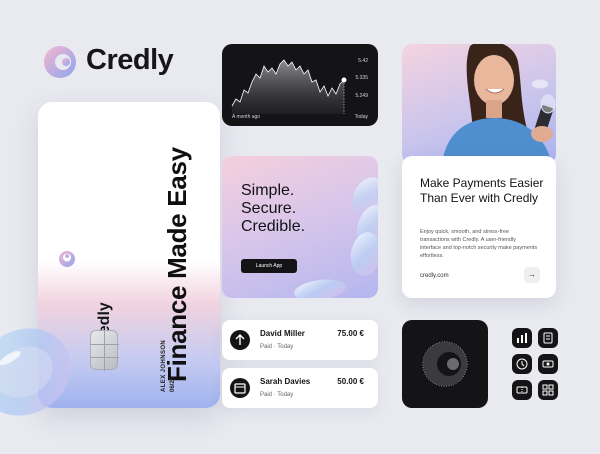 Image resolution: width=600 pixels, height=454 pixels. What do you see at coordinates (130, 60) in the screenshot?
I see `brand-name: Credly` at bounding box center [130, 60].